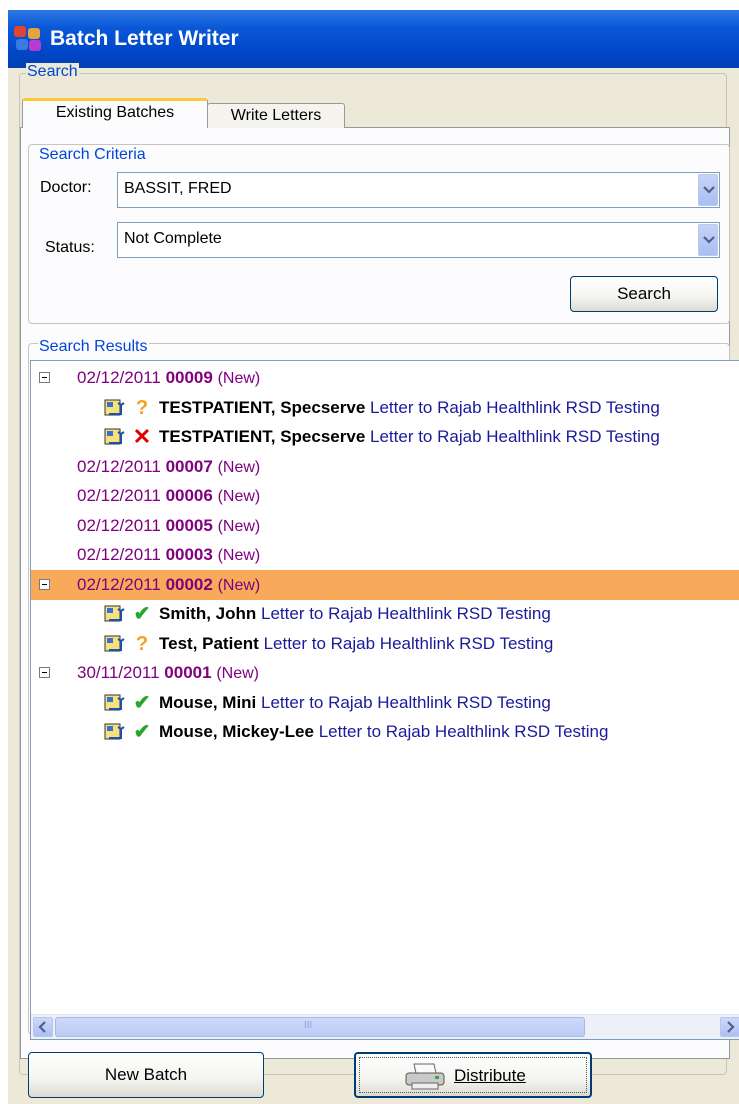  What do you see at coordinates (385, 584) in the screenshot?
I see `batch-row: 02/12/2011 00002 (New)` at bounding box center [385, 584].